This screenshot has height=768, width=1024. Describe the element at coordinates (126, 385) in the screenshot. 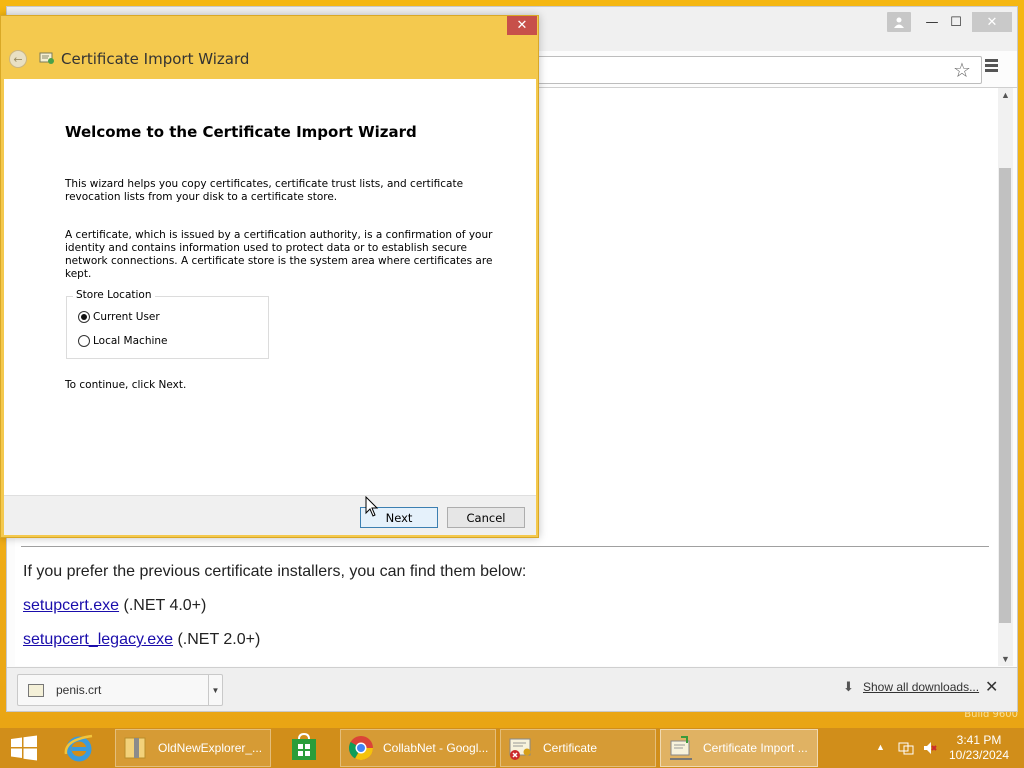

I see `continue-instruction: To continue, click Next.` at that location.